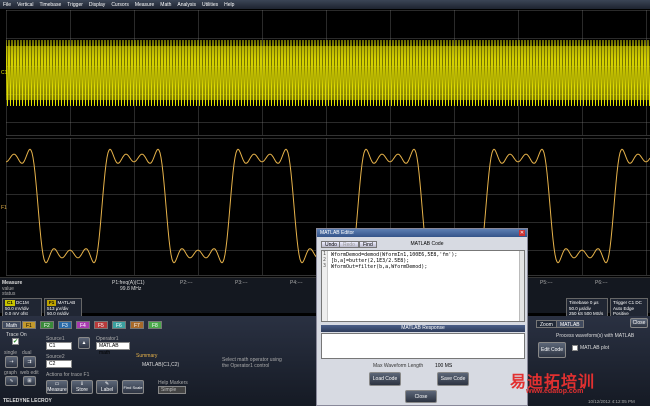  What do you see at coordinates (131, 289) in the screenshot?
I see `p1-value: 99.8 MHz` at bounding box center [131, 289].